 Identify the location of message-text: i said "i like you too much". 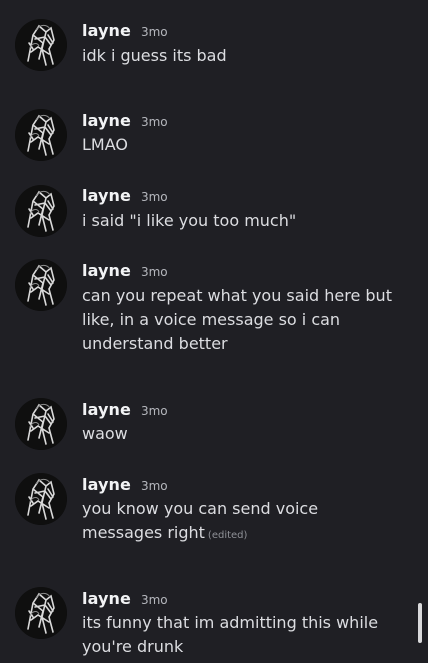
(242, 221).